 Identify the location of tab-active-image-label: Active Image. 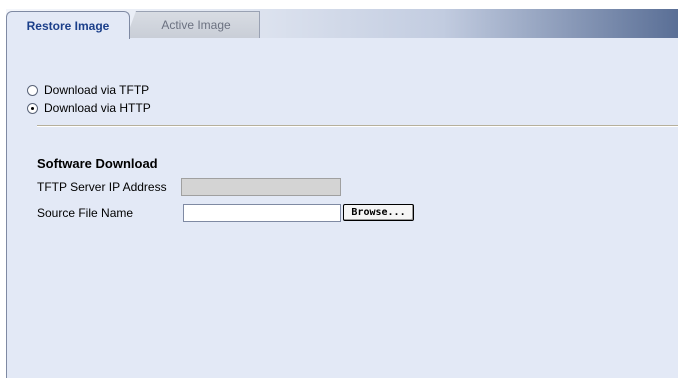
(196, 25).